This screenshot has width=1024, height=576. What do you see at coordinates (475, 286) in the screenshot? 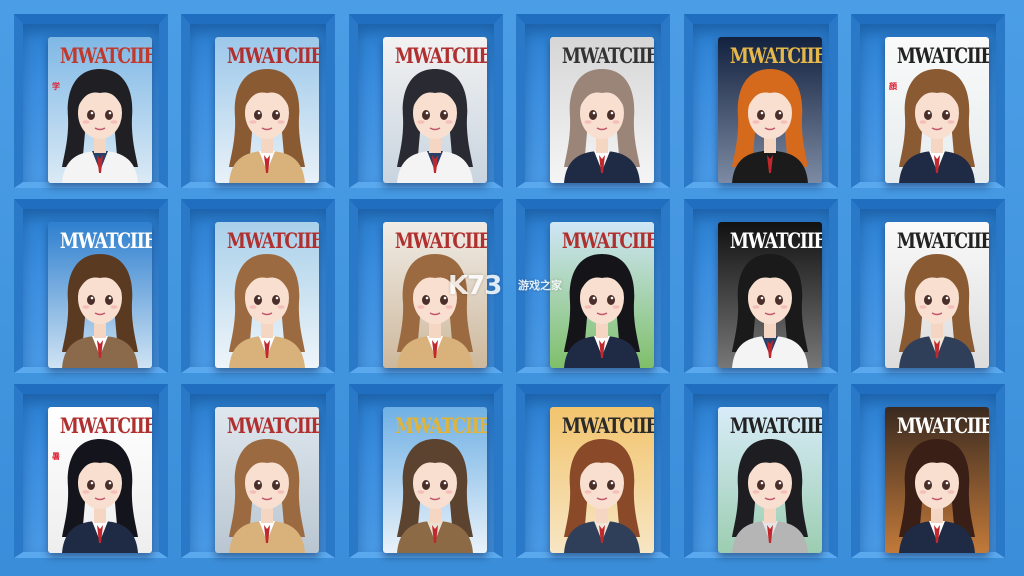
I see `watermark-logo: K73` at bounding box center [475, 286].